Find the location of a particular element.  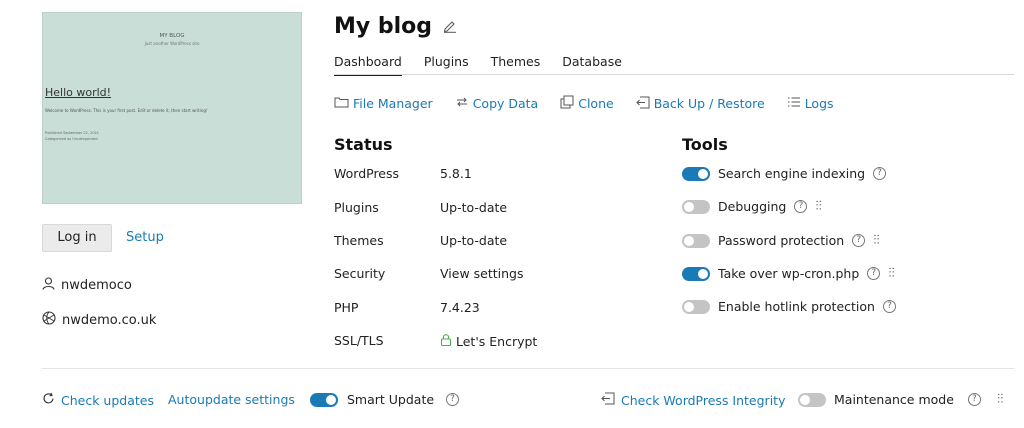

domain-row: nwdemo.co.uk is located at coordinates (99, 320).